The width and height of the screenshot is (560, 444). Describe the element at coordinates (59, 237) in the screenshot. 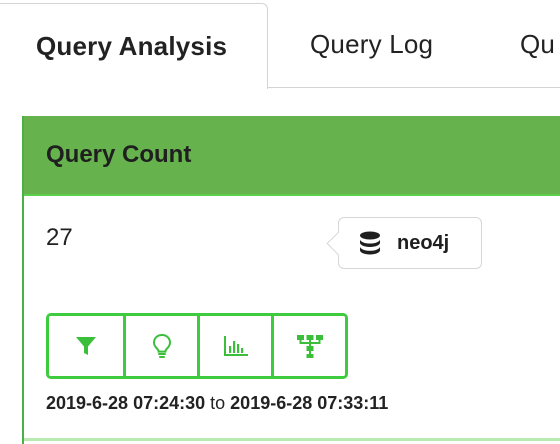

I see `query-count-value: 27` at that location.